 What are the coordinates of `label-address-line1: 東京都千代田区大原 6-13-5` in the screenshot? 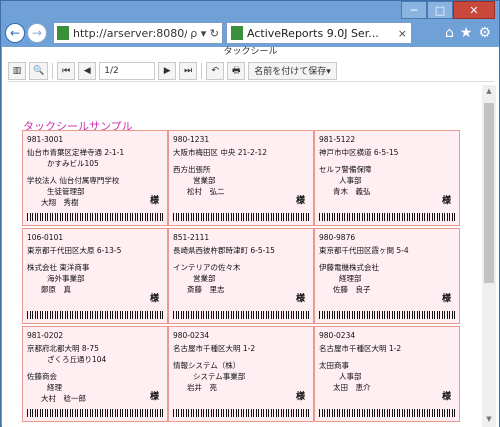 It's located at (74, 250).